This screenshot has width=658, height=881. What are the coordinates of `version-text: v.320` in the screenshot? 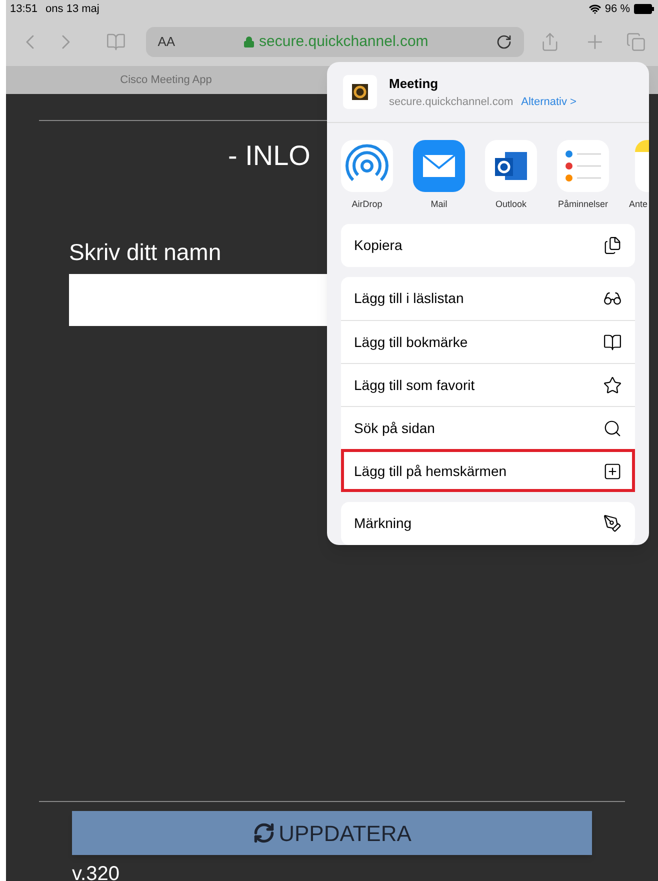 It's located at (96, 872).